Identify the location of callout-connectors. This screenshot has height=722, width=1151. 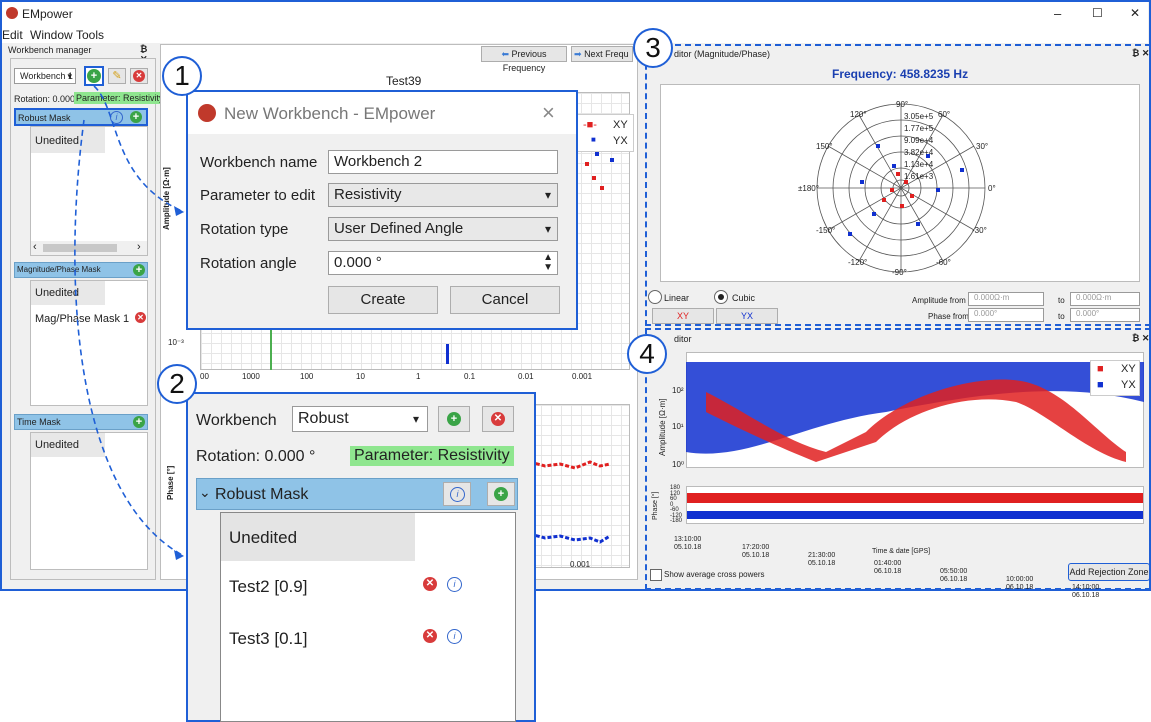
(129, 322).